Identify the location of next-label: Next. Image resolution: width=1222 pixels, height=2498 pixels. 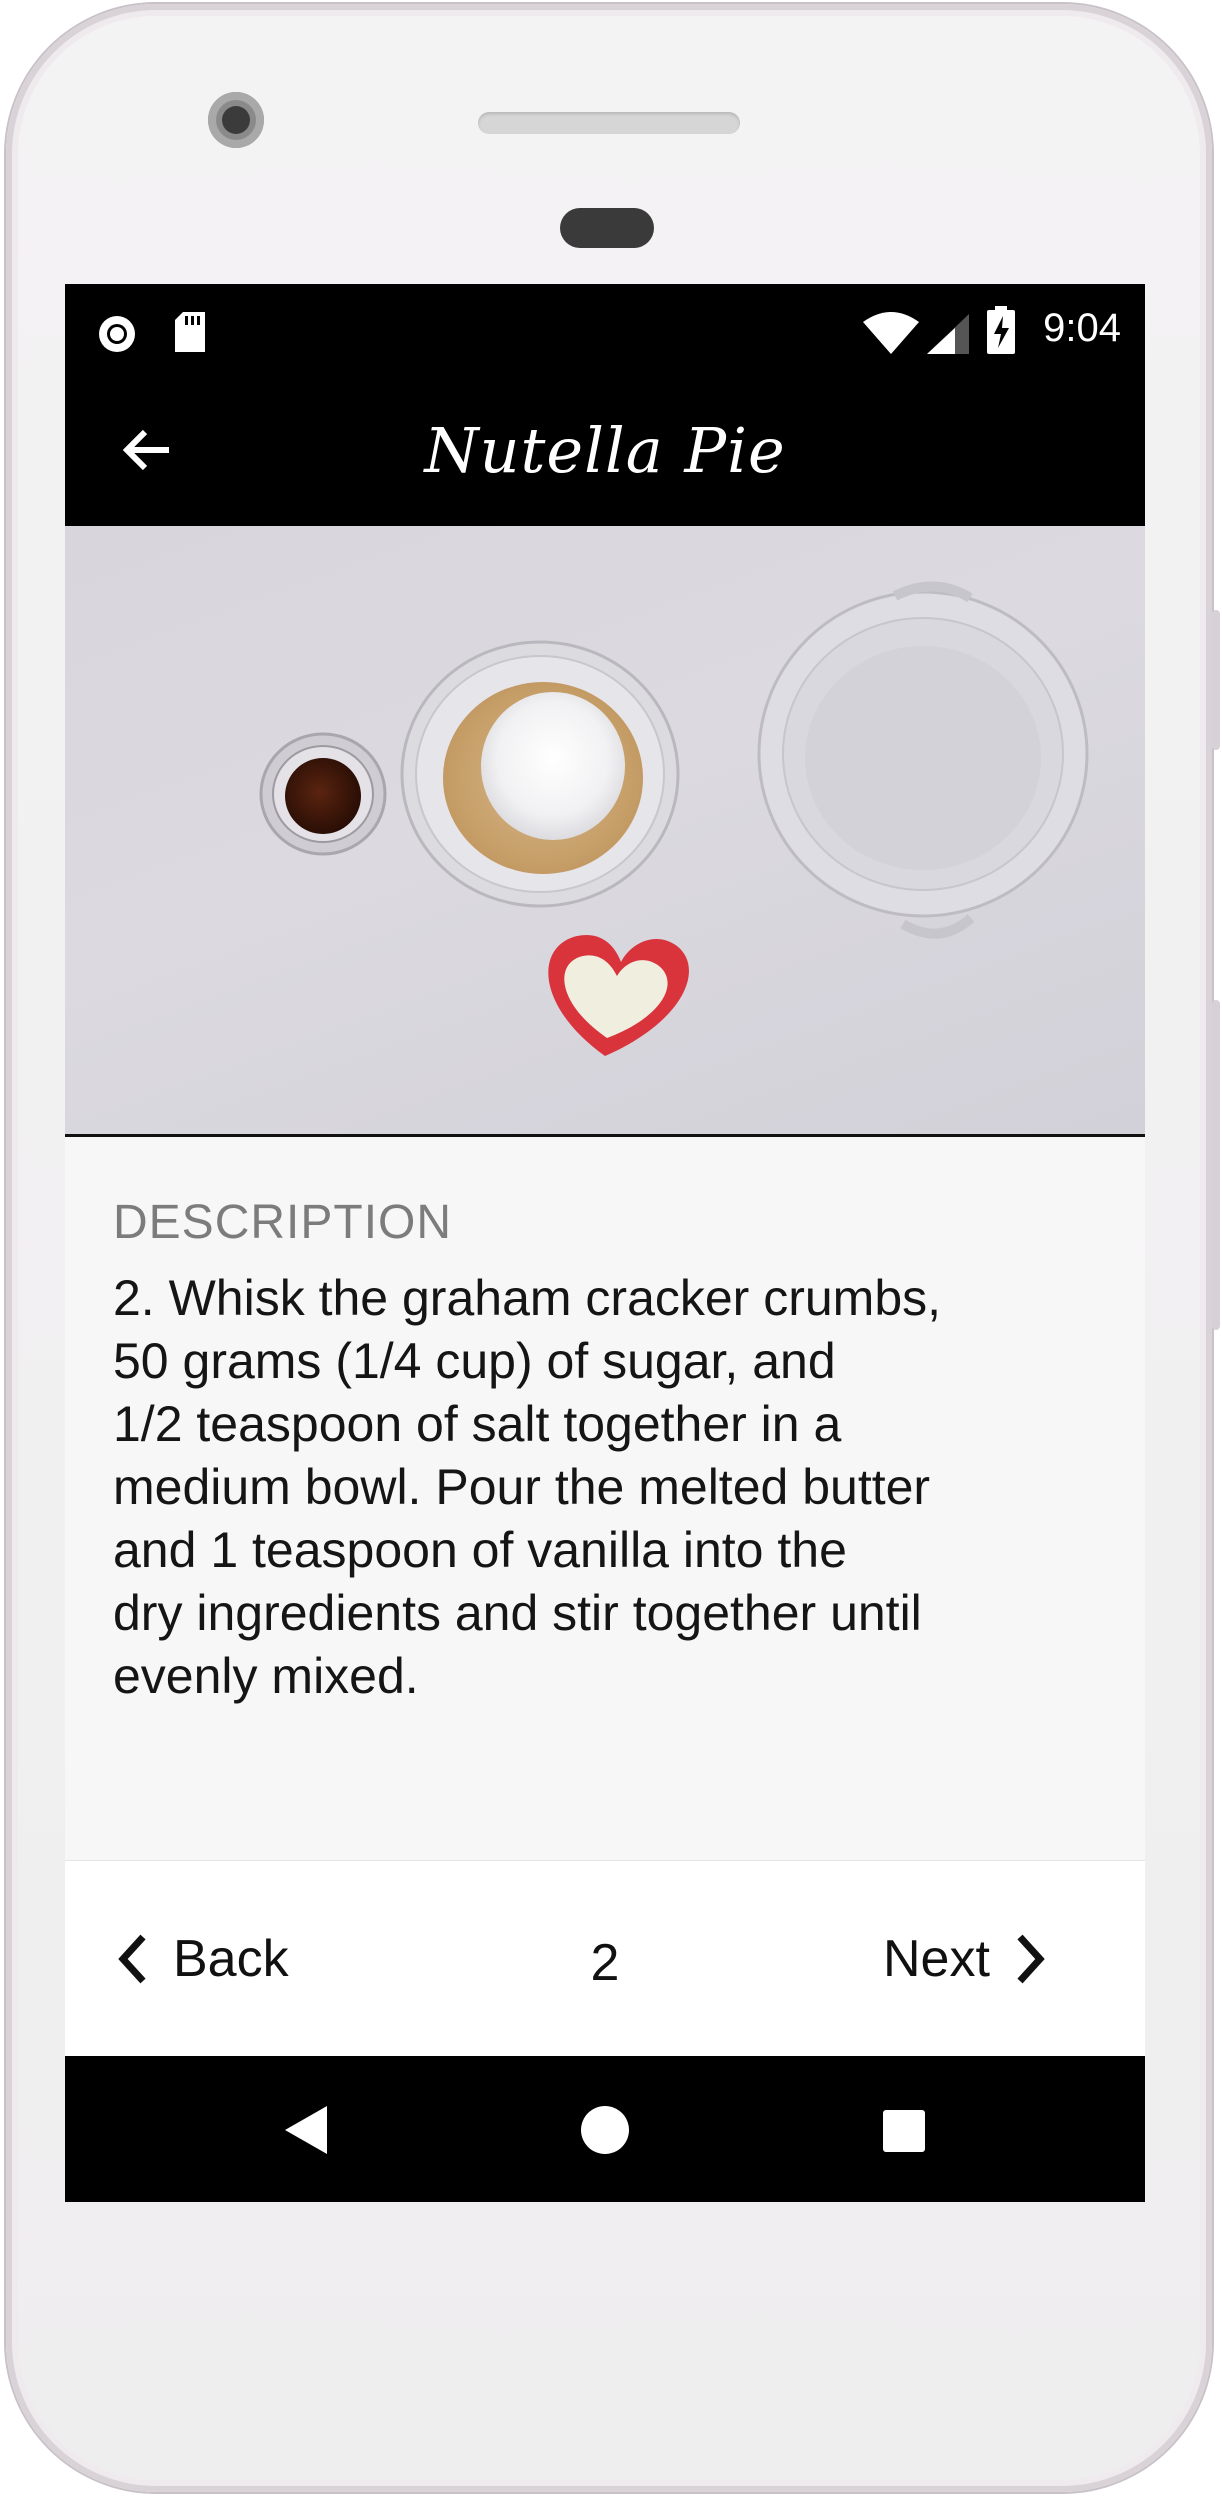
(936, 1959).